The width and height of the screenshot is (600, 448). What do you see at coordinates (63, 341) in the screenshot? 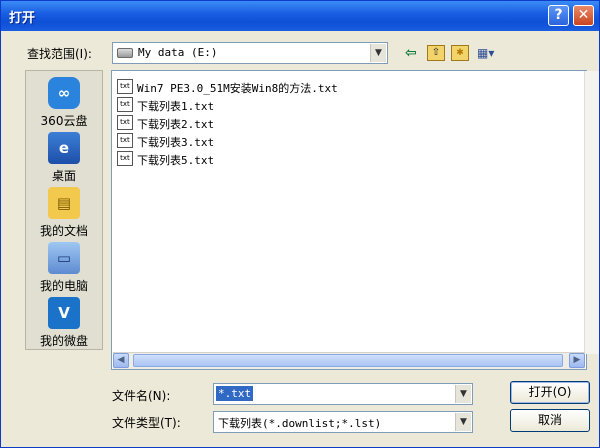
I see `place-label: 我的微盘` at bounding box center [63, 341].